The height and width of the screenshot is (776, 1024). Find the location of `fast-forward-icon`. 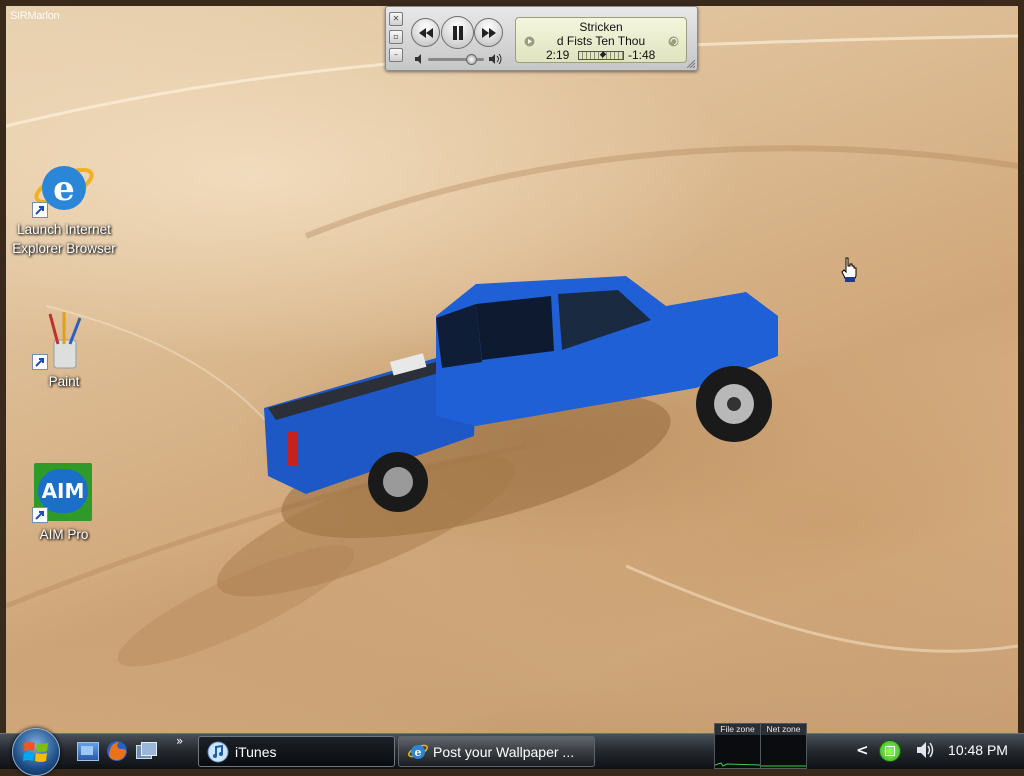

fast-forward-icon is located at coordinates (488, 32).